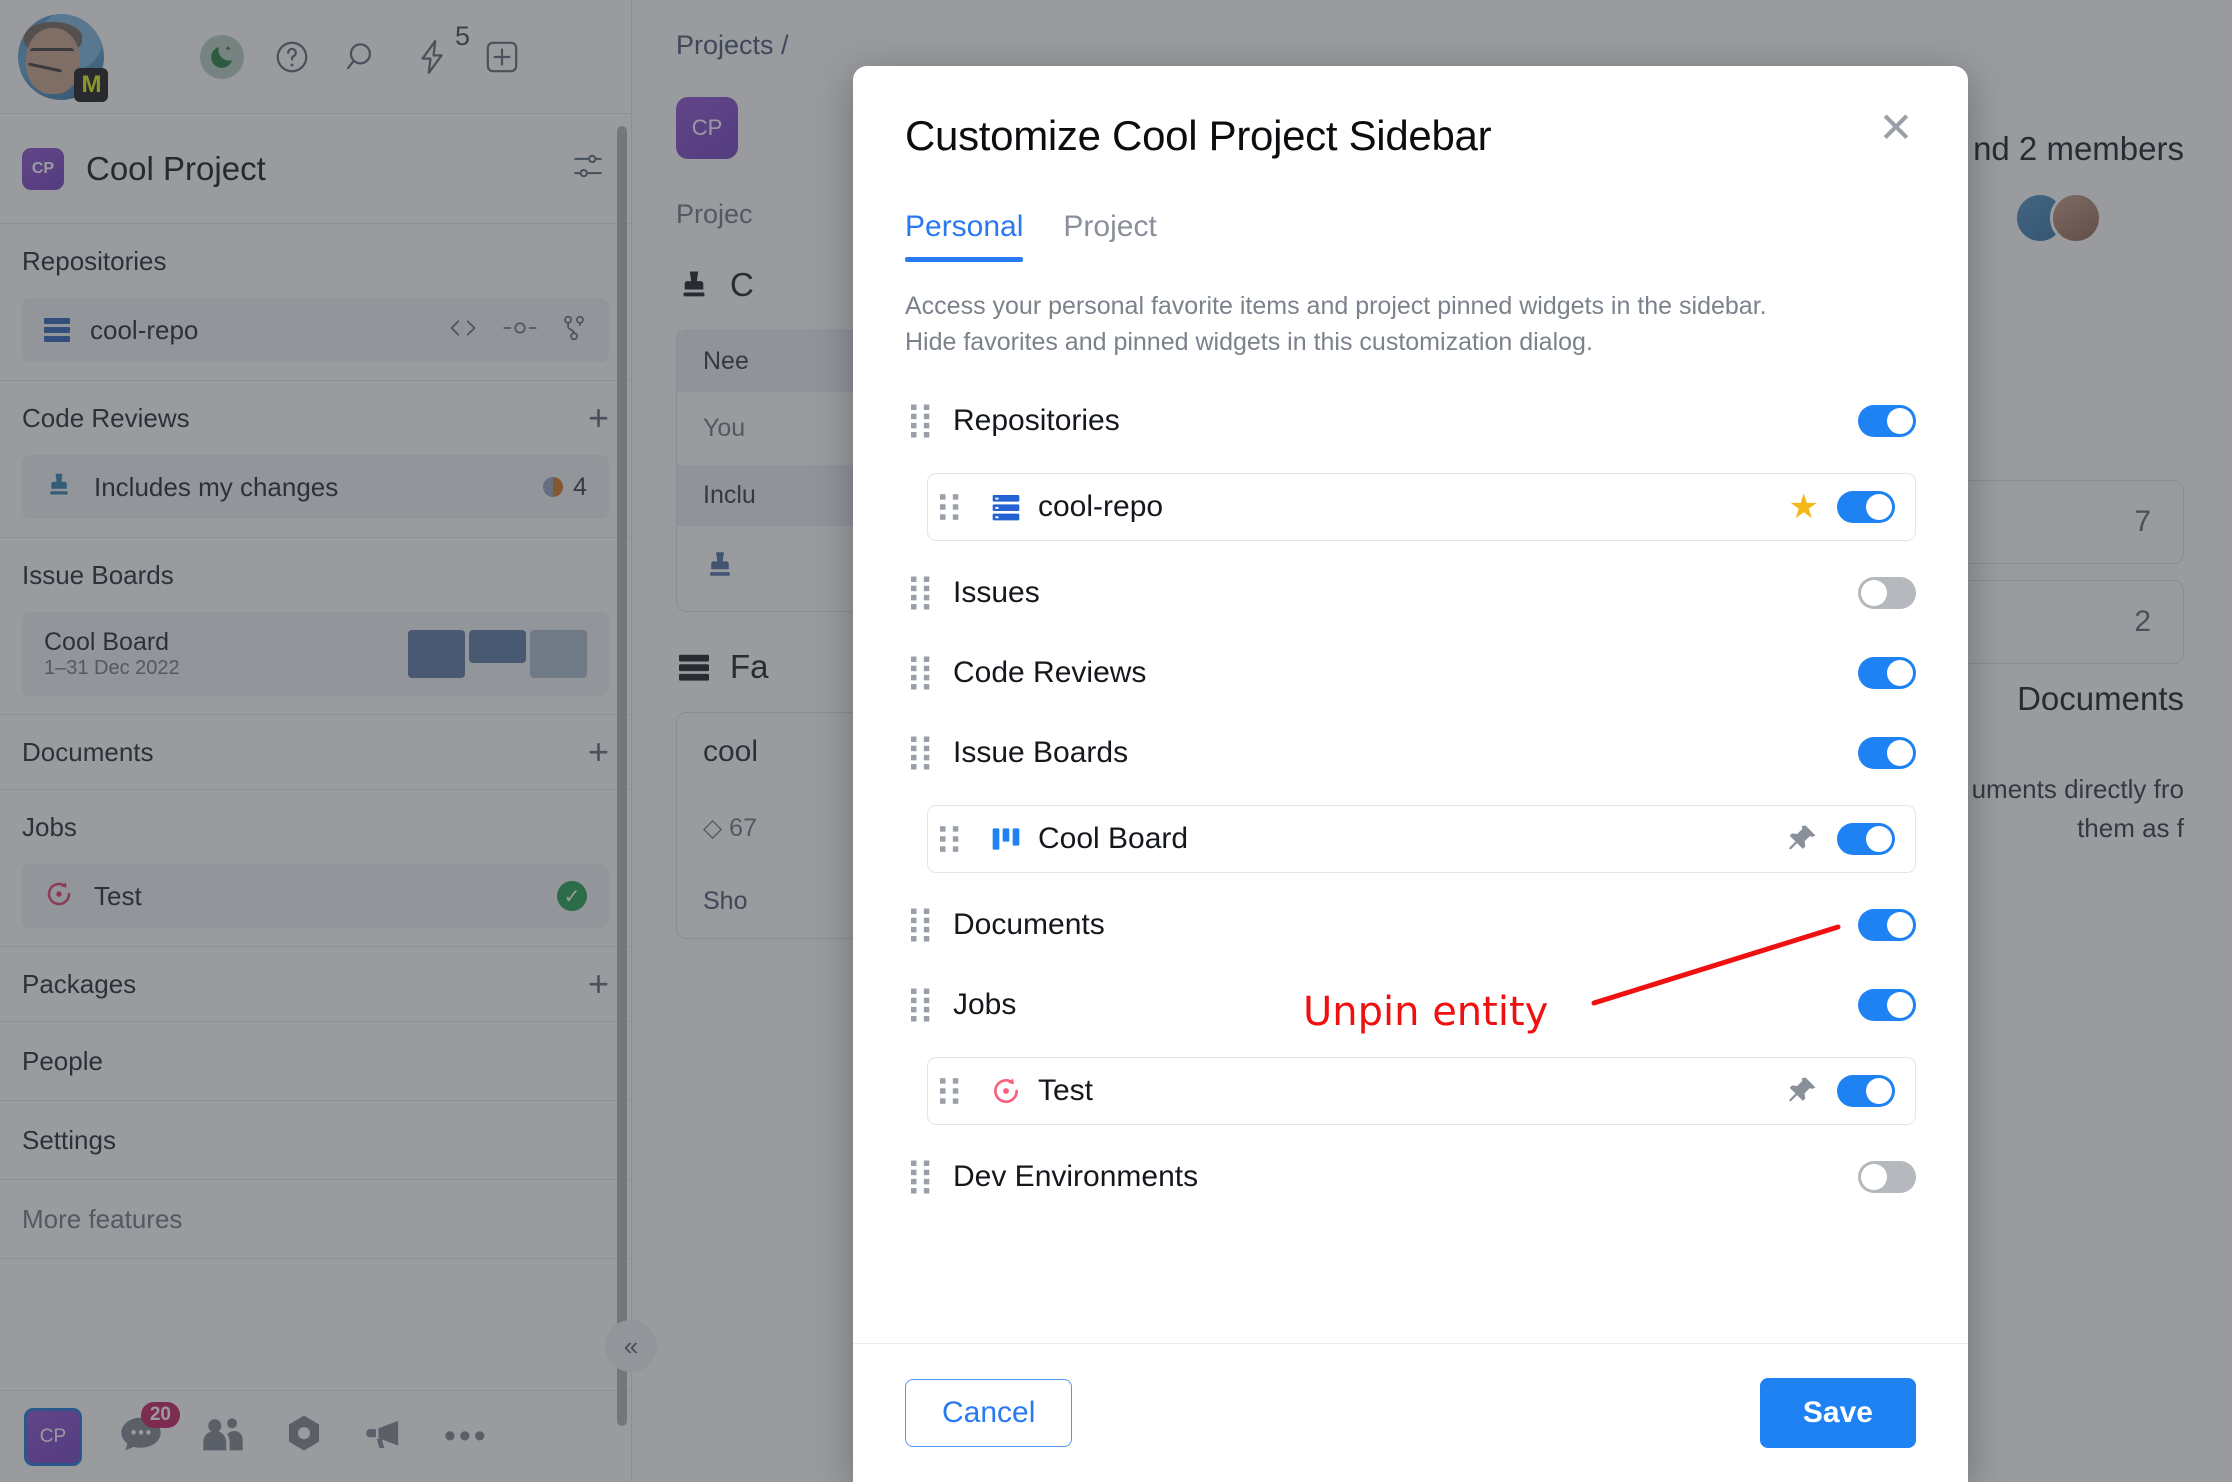 This screenshot has height=1482, width=2232. I want to click on list-item-label: Cool Board, so click(1113, 838).